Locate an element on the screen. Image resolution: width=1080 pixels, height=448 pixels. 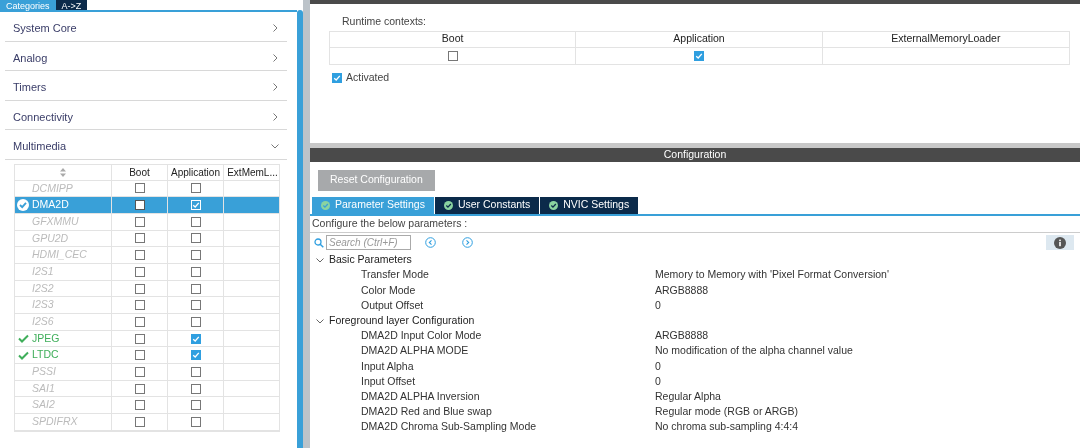
category-row: Connectivity is located at coordinates (146, 115).